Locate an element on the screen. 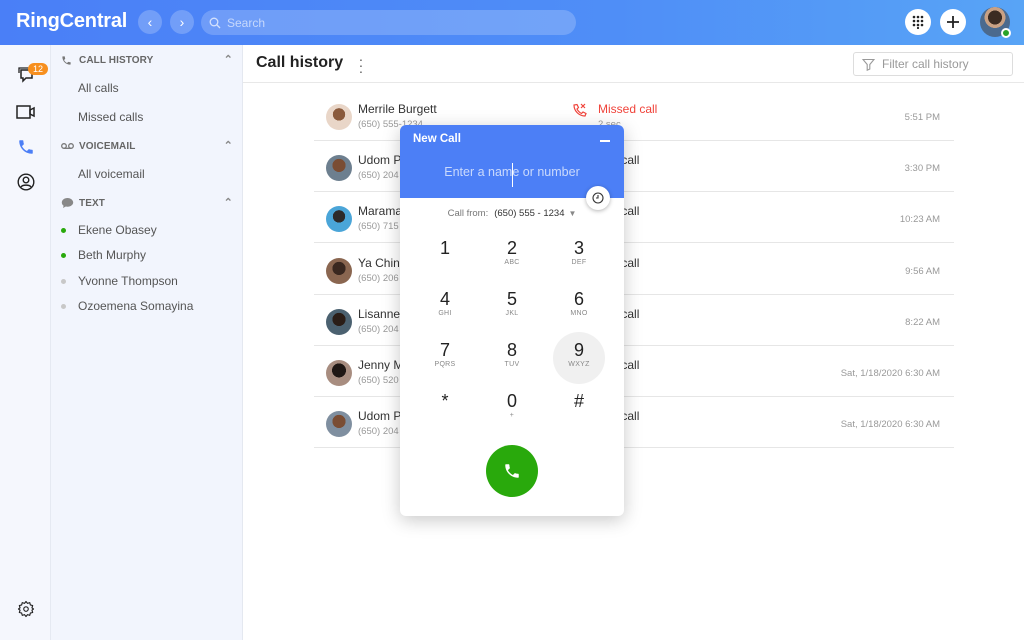 The image size is (1024, 640). contact-name: Lisanne is located at coordinates (379, 313).